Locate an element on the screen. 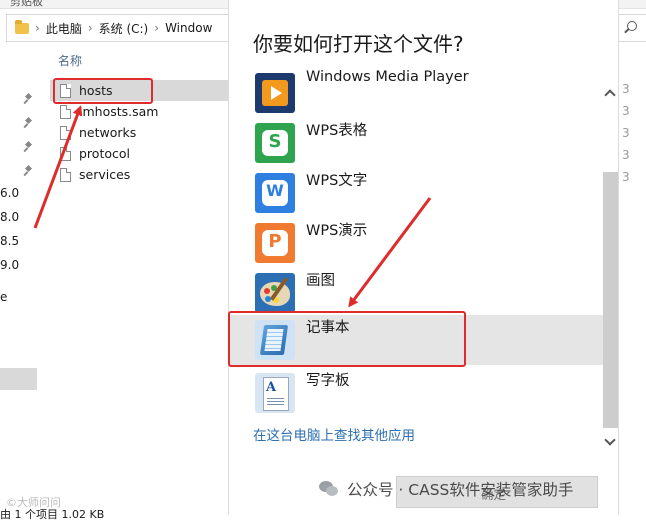  app-label: 画图 is located at coordinates (320, 281).